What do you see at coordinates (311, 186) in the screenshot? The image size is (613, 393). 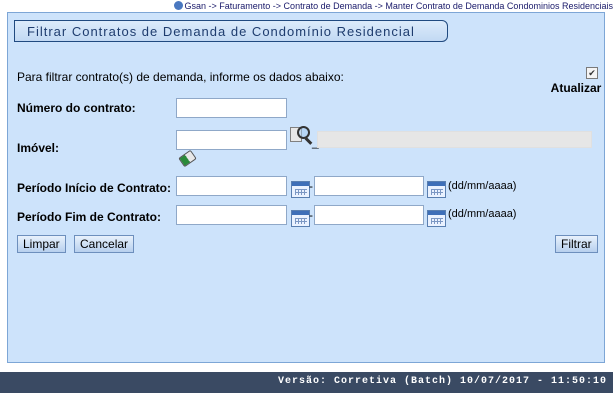 I see `inicio-range-dash: -` at bounding box center [311, 186].